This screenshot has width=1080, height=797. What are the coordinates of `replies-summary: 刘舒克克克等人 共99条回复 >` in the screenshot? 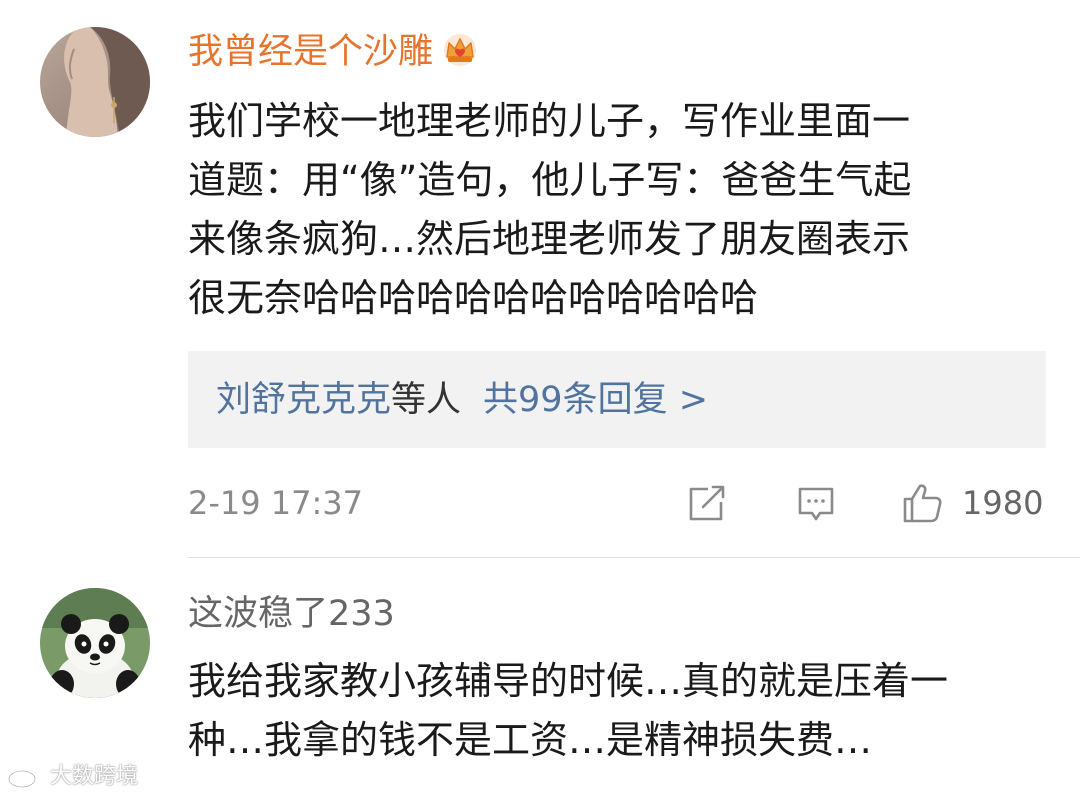 It's located at (617, 399).